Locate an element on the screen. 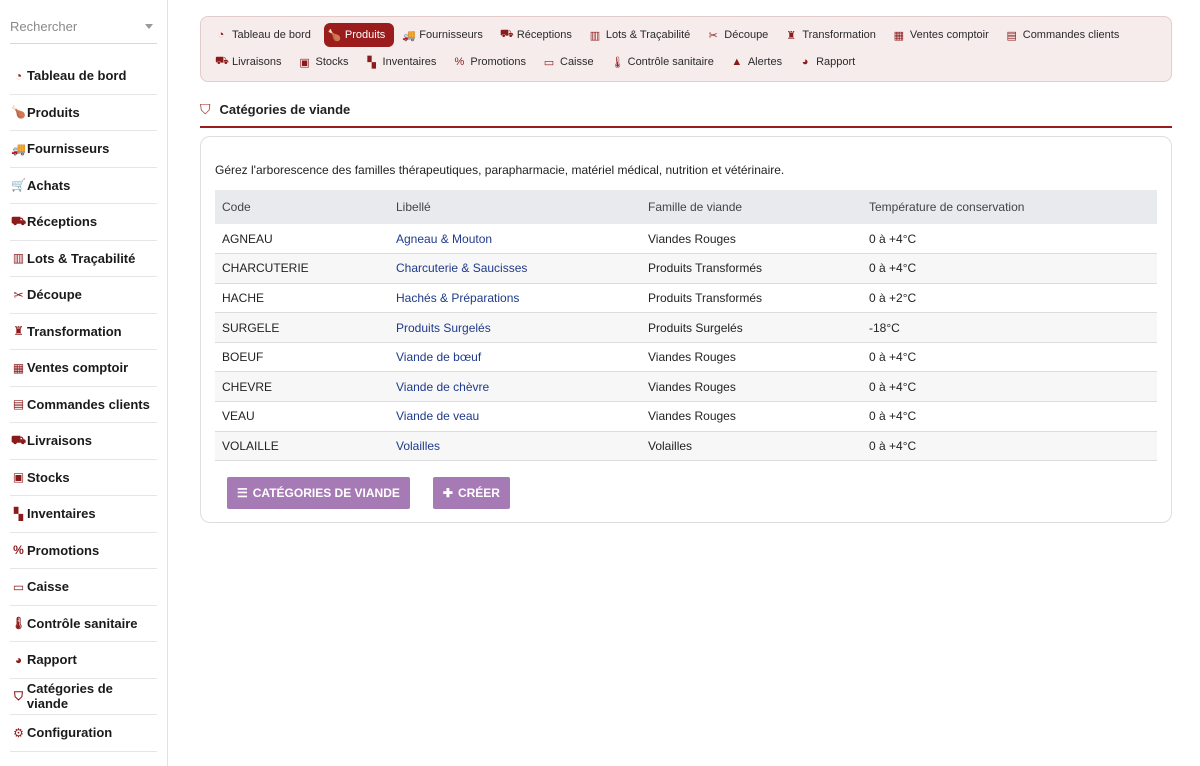 The height and width of the screenshot is (766, 1200). topnav-item-label: Ventes comptoir is located at coordinates (949, 35).